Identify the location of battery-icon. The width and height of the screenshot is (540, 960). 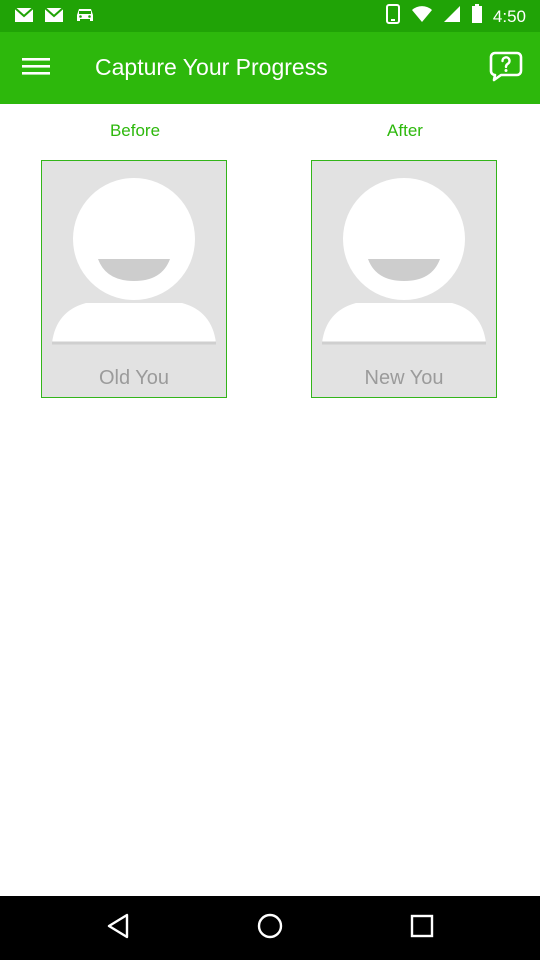
(477, 16).